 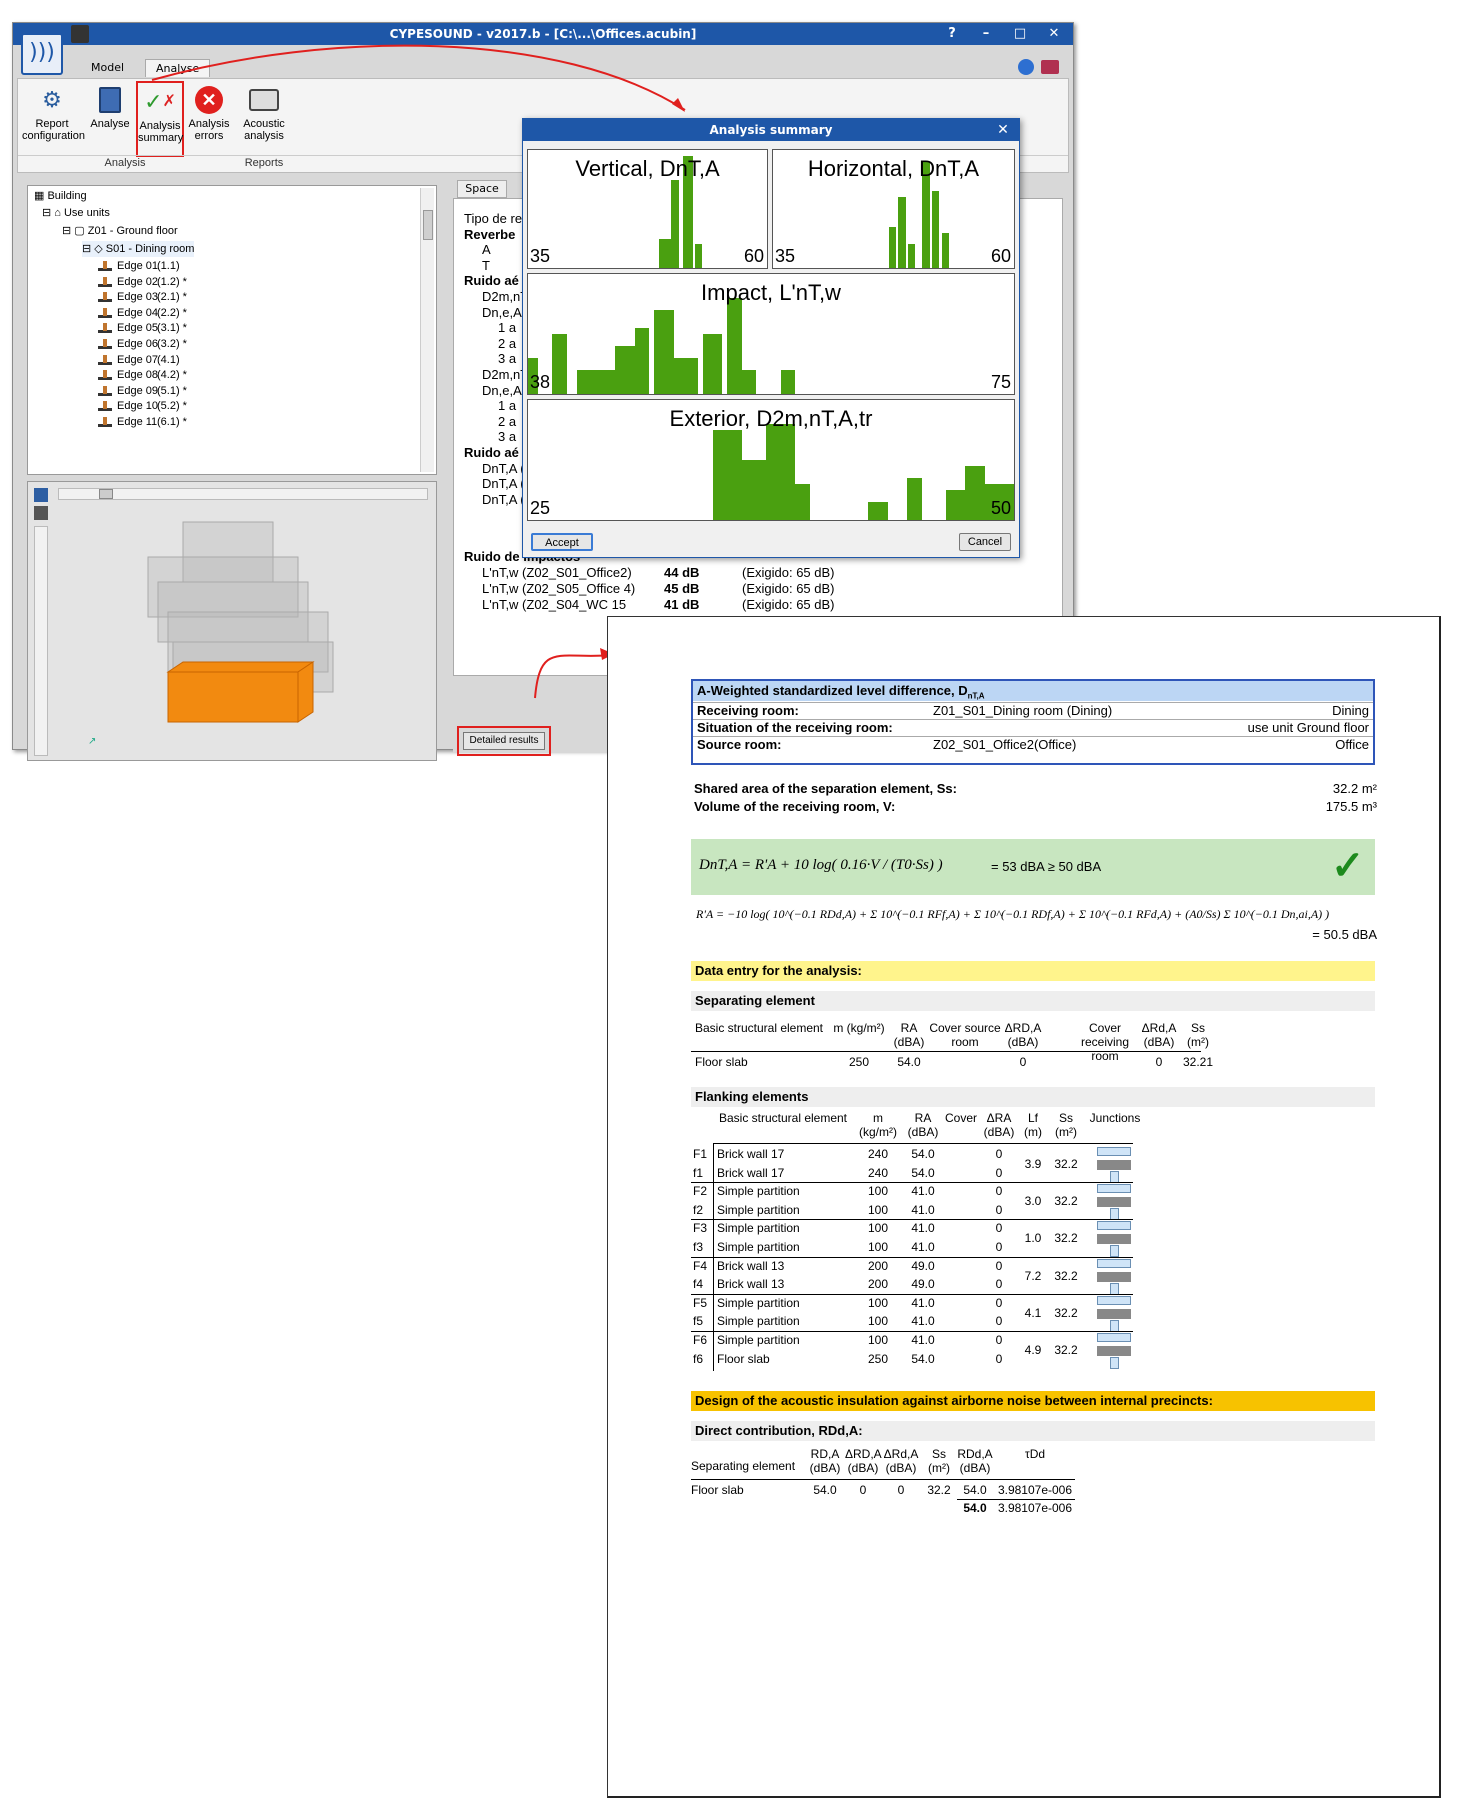 What do you see at coordinates (678, 105) in the screenshot?
I see `arrow-head-icon` at bounding box center [678, 105].